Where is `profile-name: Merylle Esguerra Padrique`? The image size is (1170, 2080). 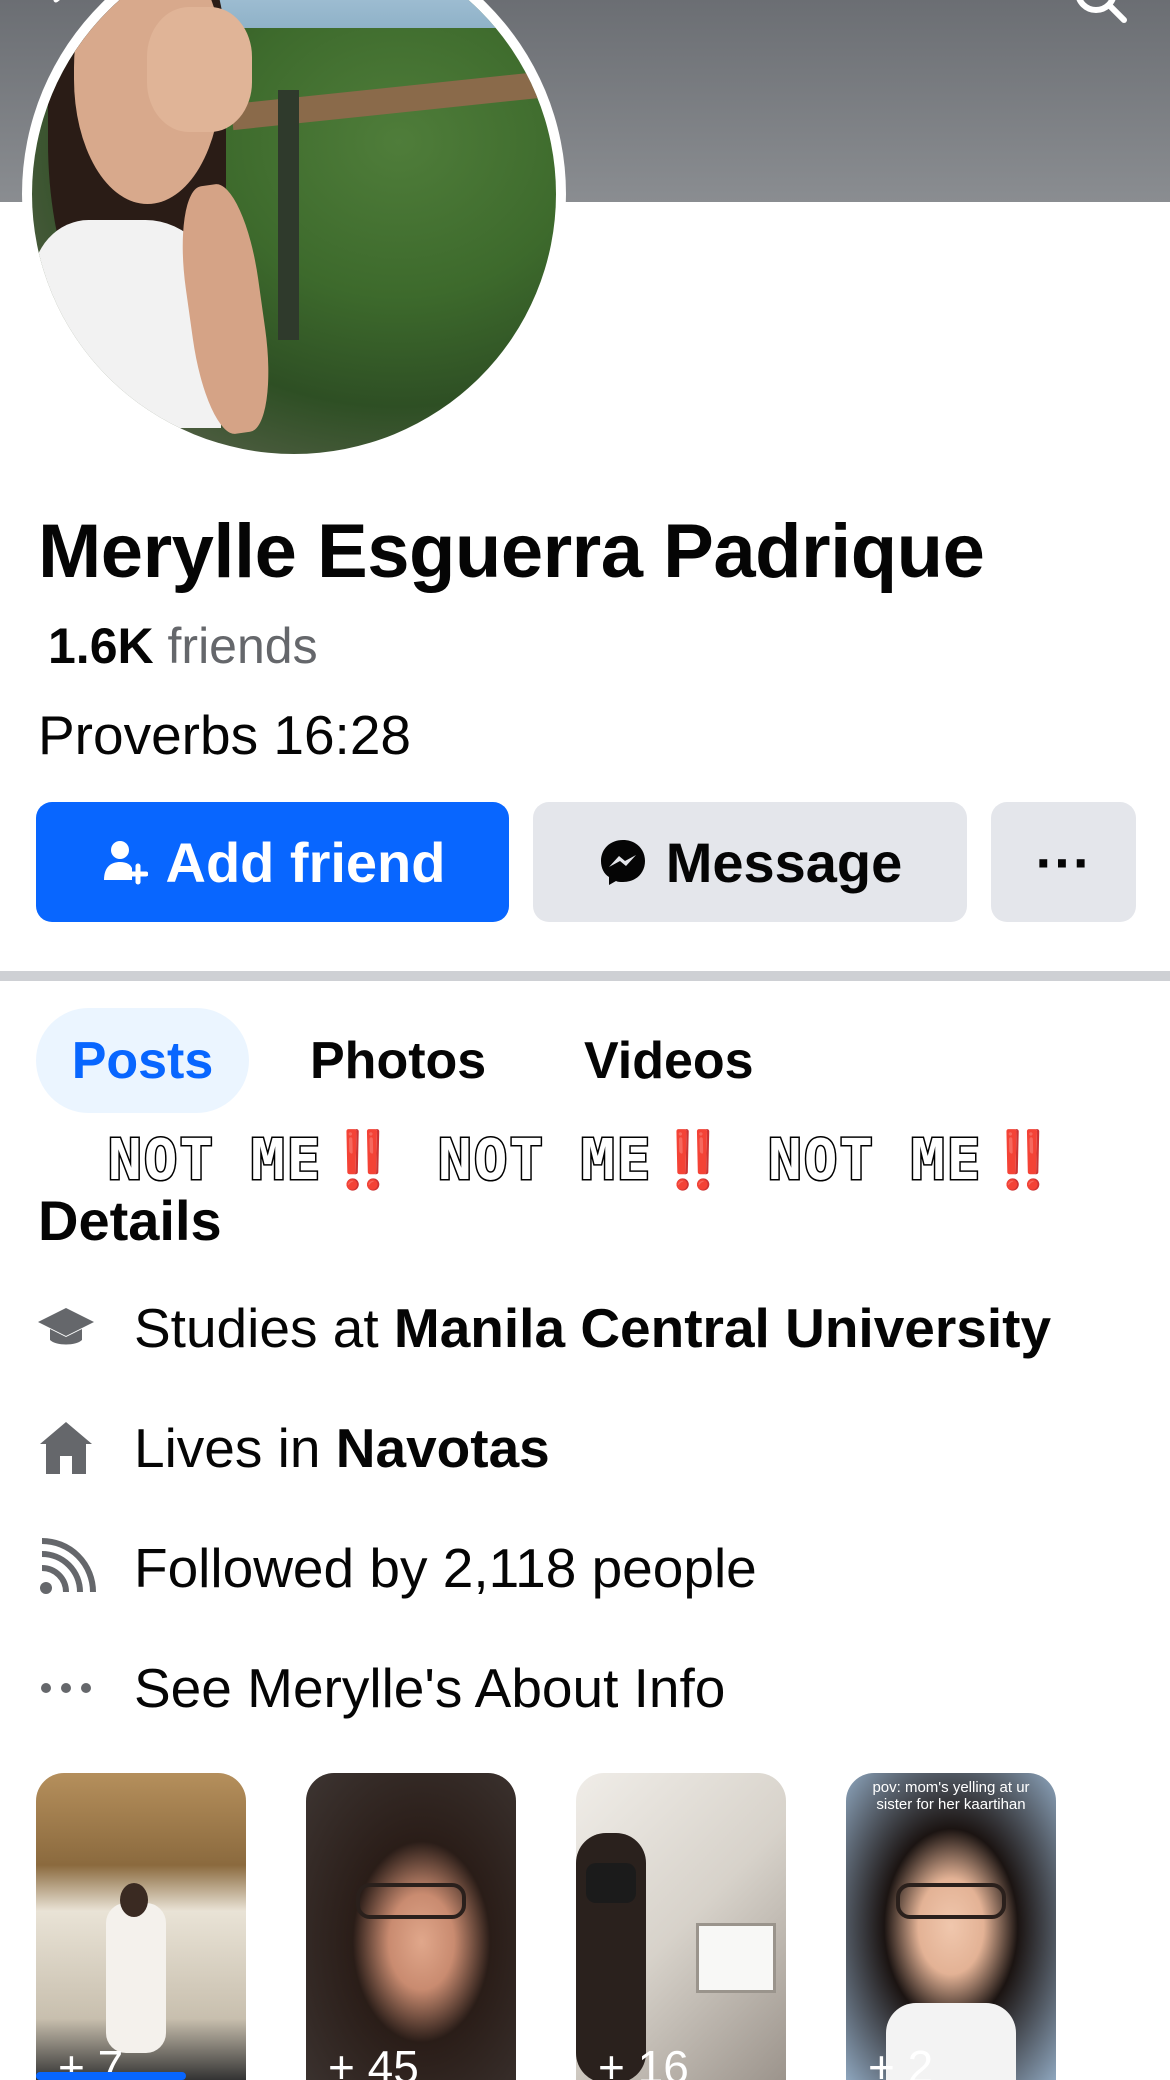 profile-name: Merylle Esguerra Padrique is located at coordinates (511, 551).